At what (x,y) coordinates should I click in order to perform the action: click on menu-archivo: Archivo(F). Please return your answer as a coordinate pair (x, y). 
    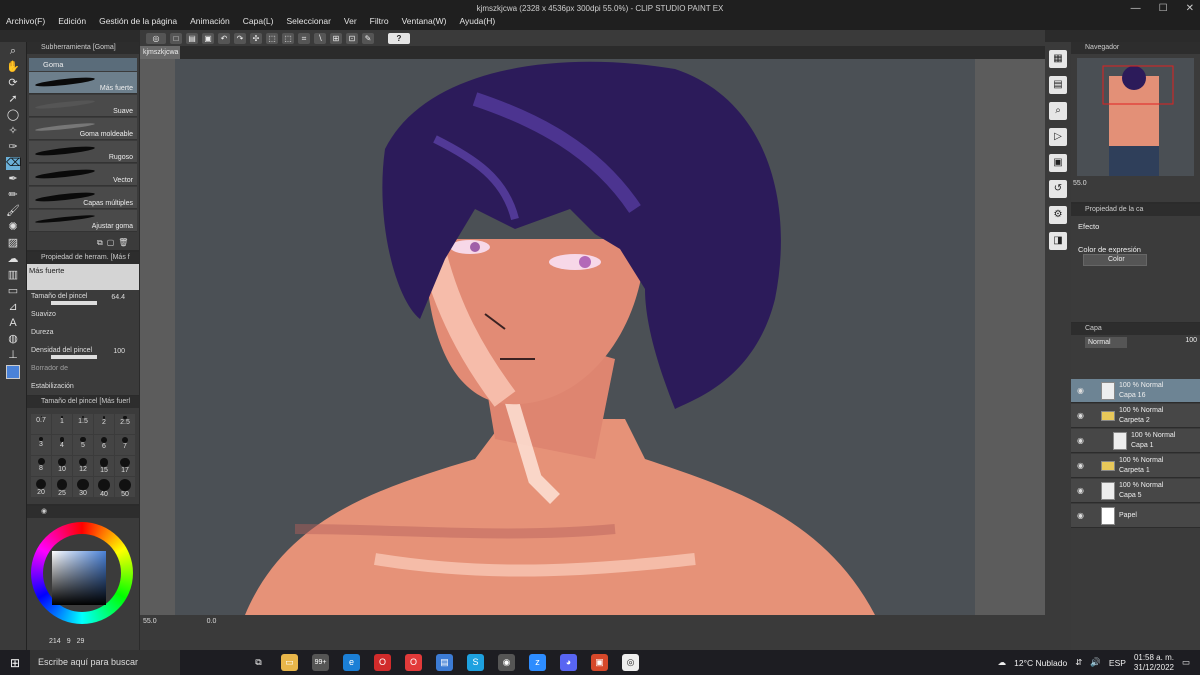
    Looking at the image, I should click on (25, 21).